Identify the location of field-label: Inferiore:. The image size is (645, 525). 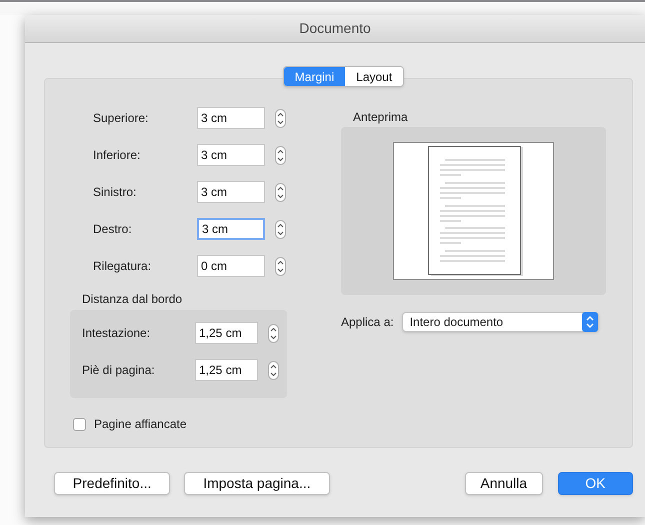
(117, 155).